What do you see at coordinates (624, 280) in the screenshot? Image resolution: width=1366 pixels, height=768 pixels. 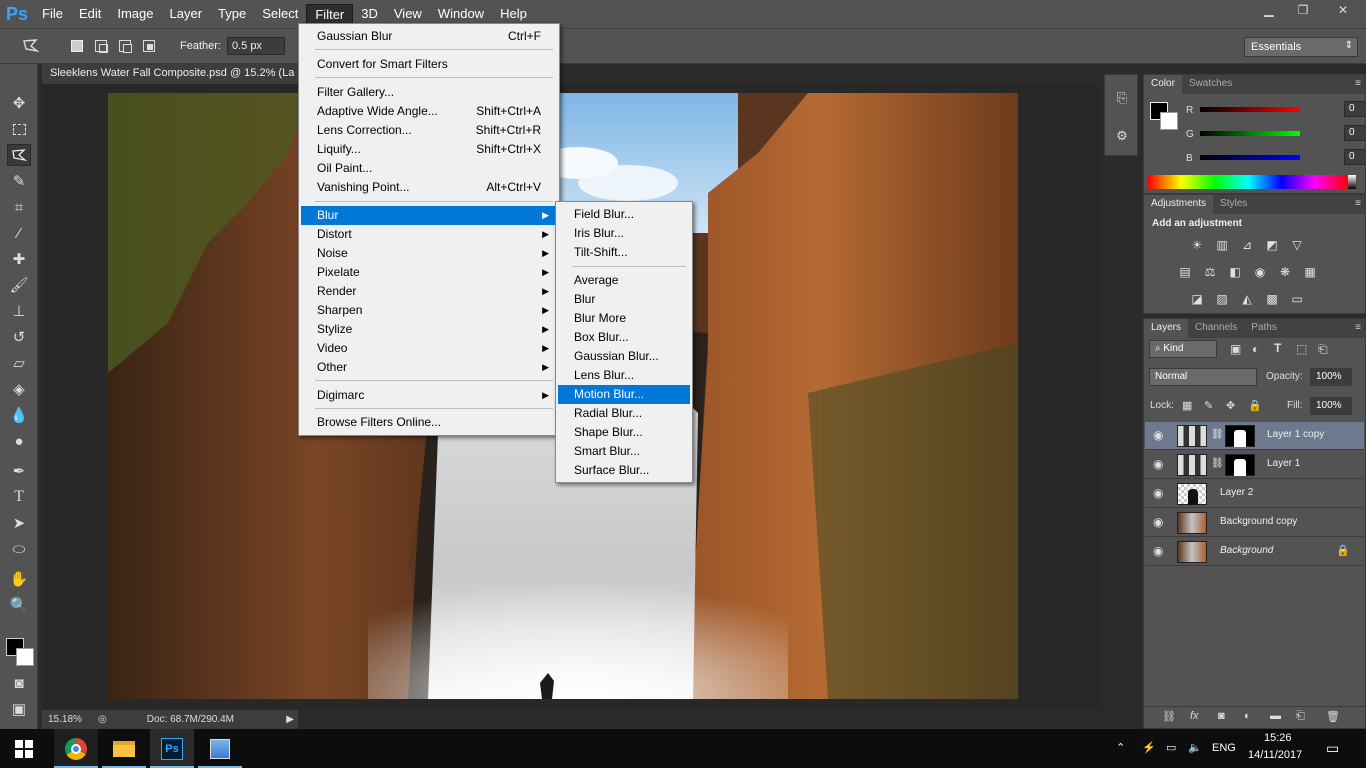 I see `blur-item-average: Average` at bounding box center [624, 280].